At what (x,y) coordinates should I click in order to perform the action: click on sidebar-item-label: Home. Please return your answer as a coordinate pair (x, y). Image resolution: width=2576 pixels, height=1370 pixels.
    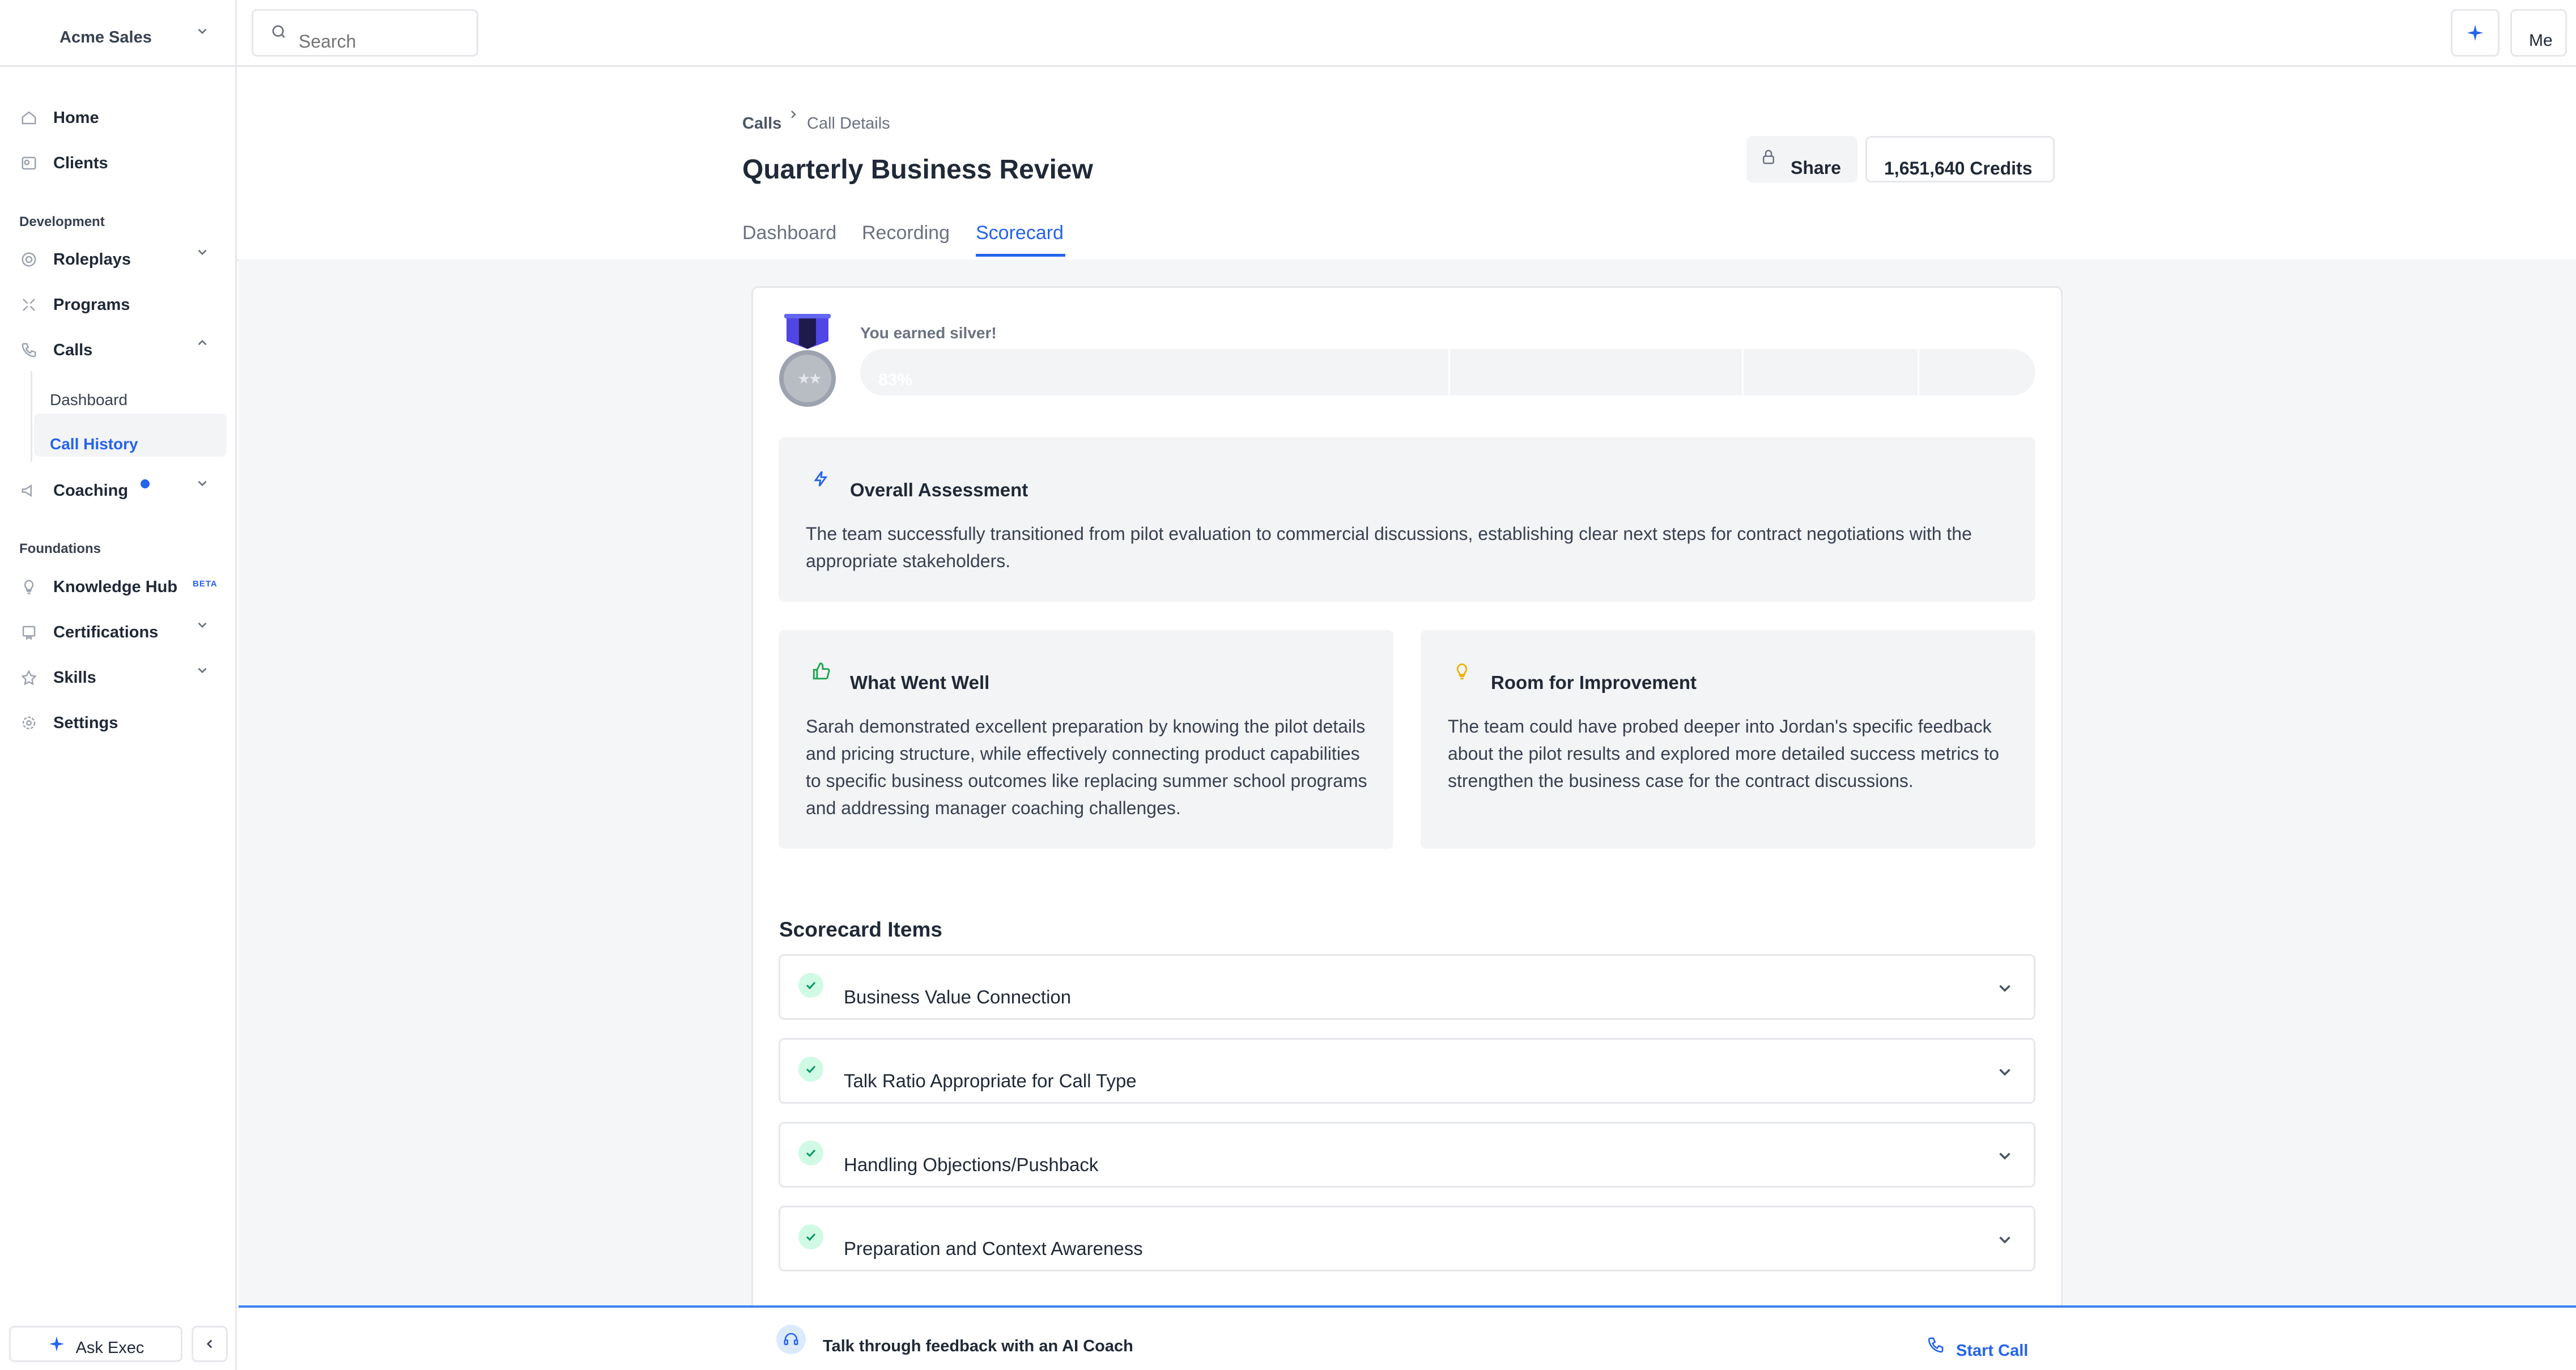
    Looking at the image, I should click on (76, 117).